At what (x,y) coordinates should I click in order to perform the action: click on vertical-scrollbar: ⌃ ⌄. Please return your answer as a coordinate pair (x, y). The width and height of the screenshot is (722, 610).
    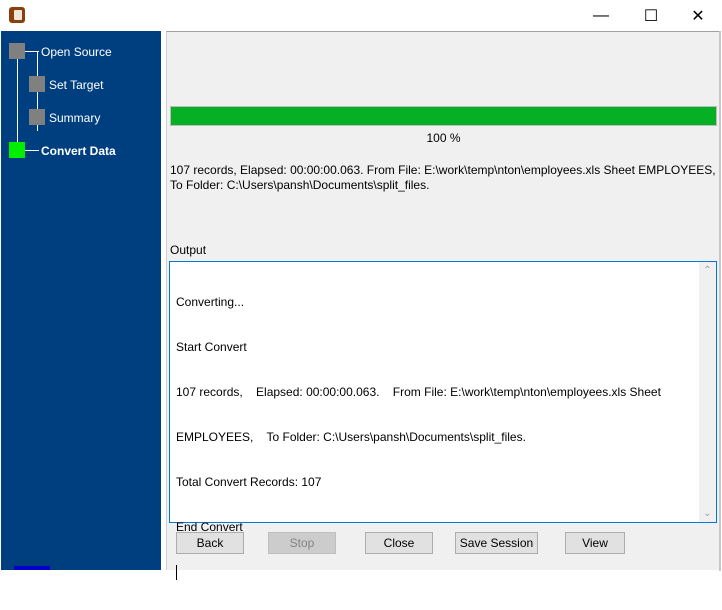
    Looking at the image, I should click on (707, 392).